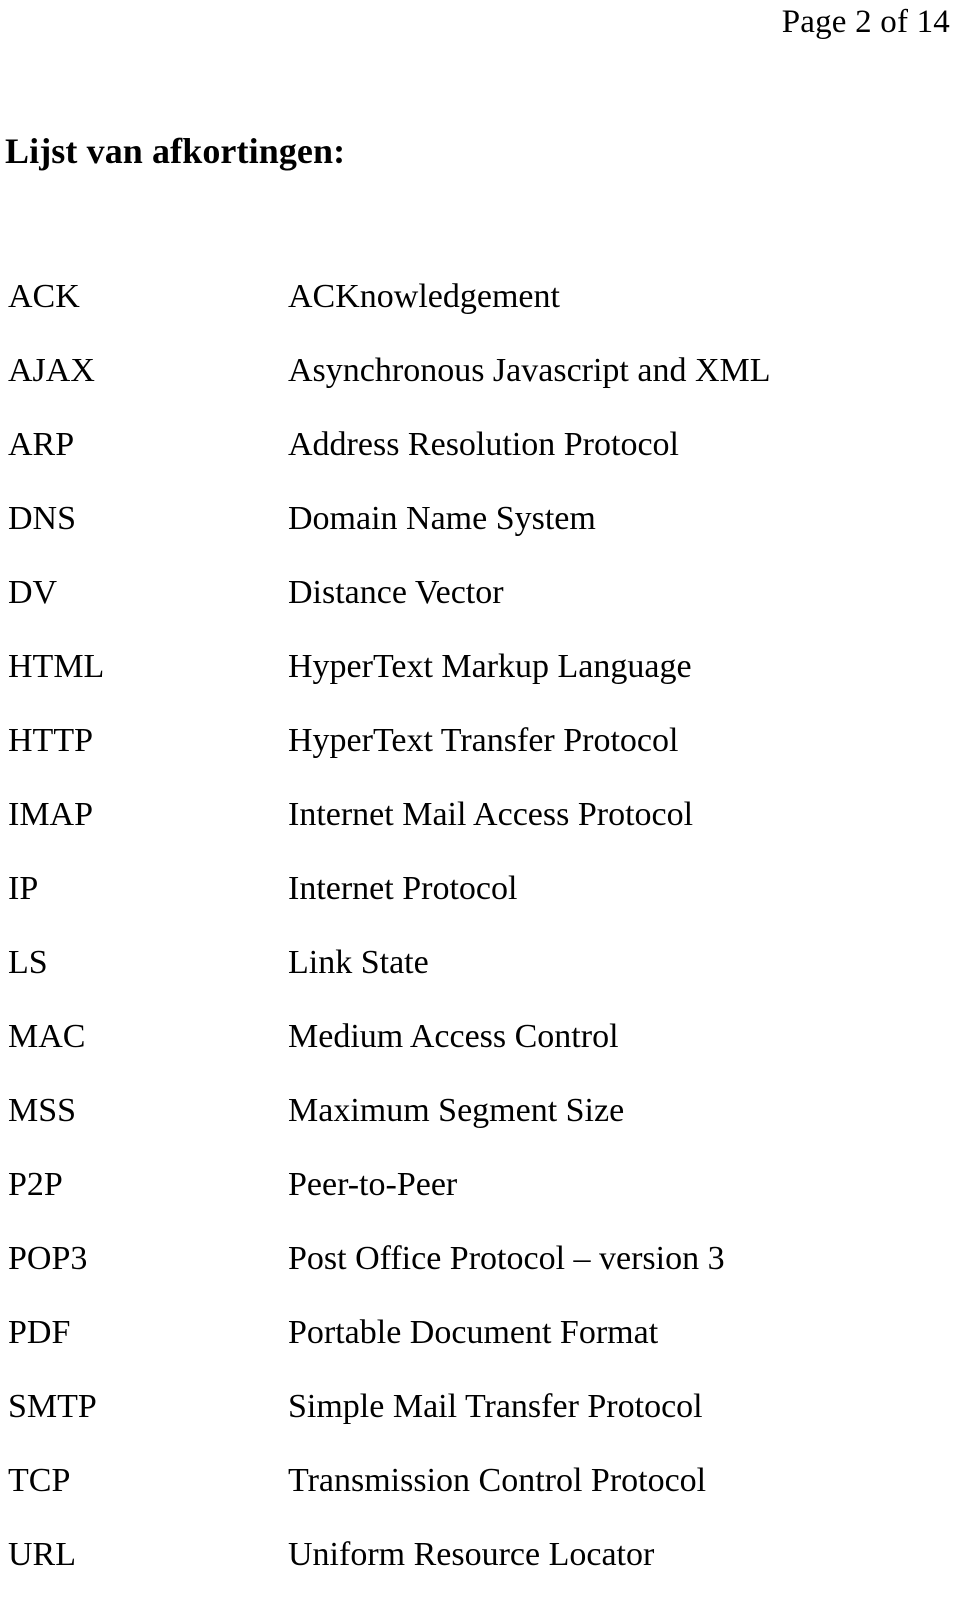 This screenshot has height=1603, width=960. I want to click on abbreviation-term: MAC, so click(47, 1036).